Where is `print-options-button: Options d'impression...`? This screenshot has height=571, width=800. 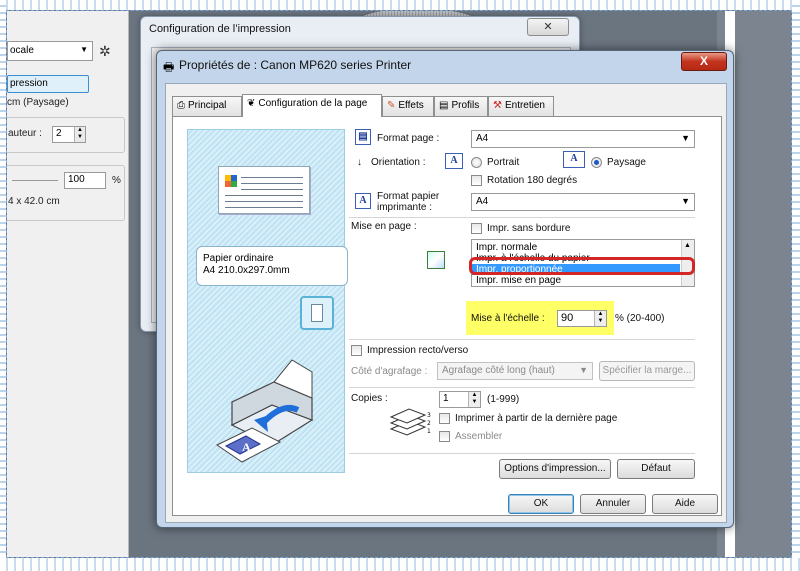
print-options-button: Options d'impression... is located at coordinates (555, 469).